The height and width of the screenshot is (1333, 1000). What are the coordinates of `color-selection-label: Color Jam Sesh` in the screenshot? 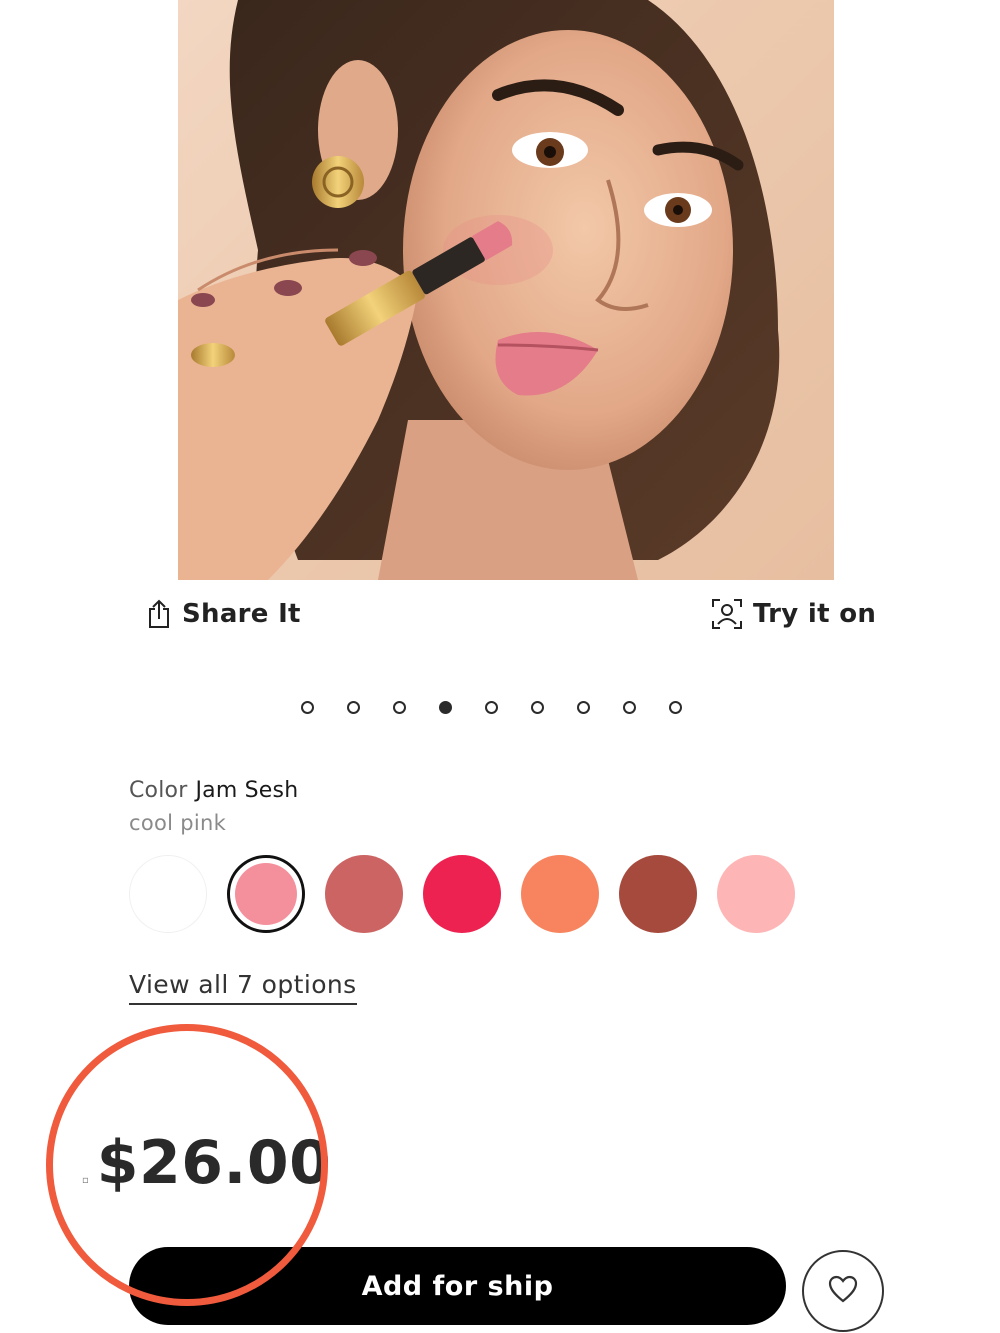 It's located at (213, 790).